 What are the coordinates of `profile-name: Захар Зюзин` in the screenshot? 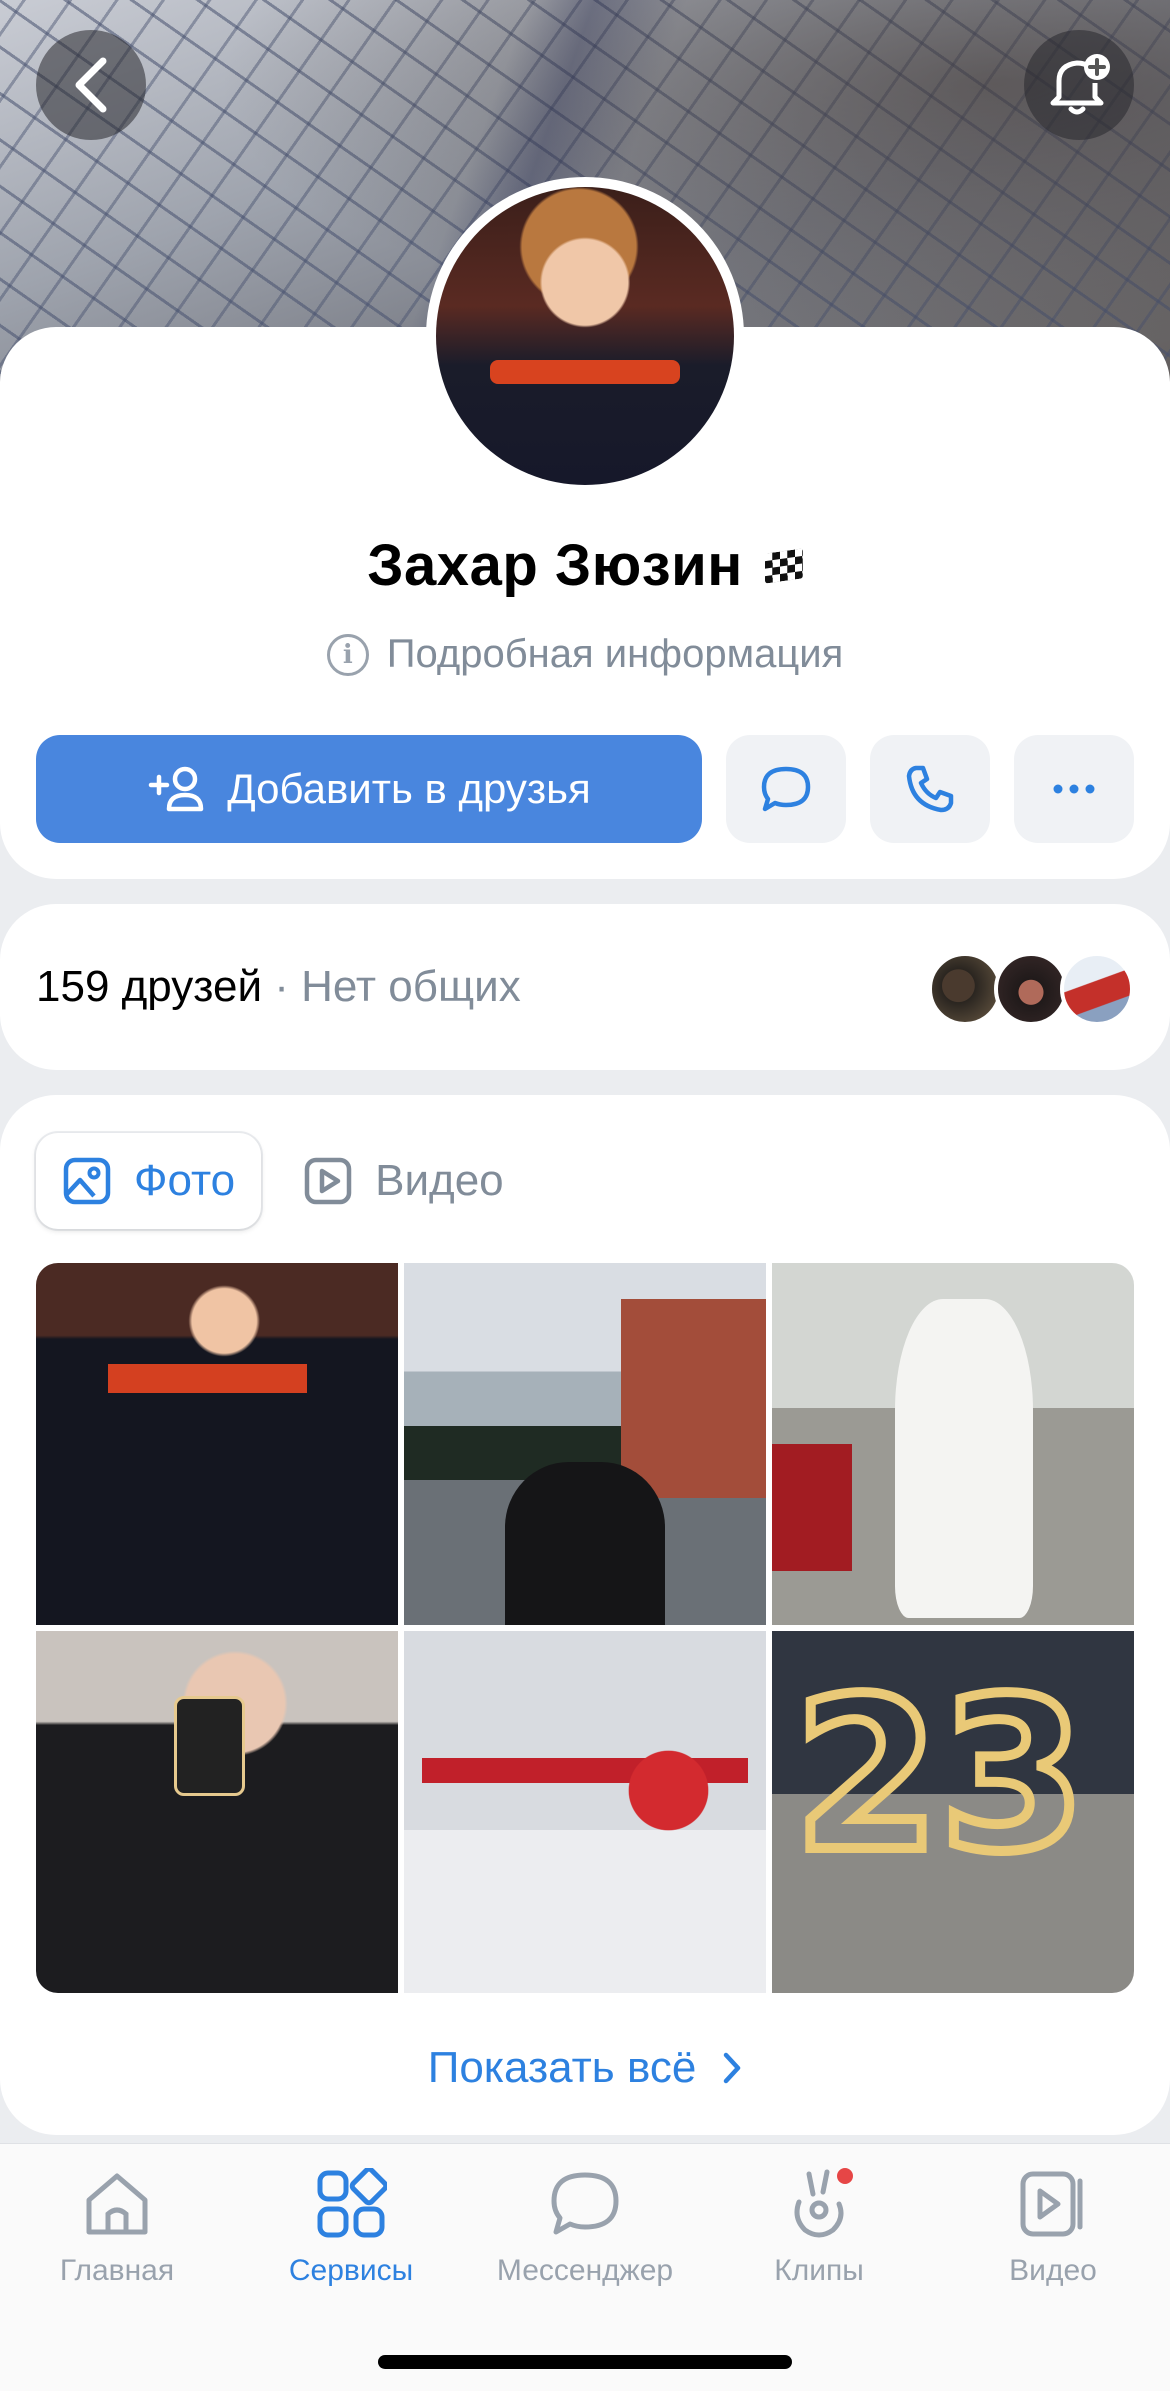 It's located at (555, 565).